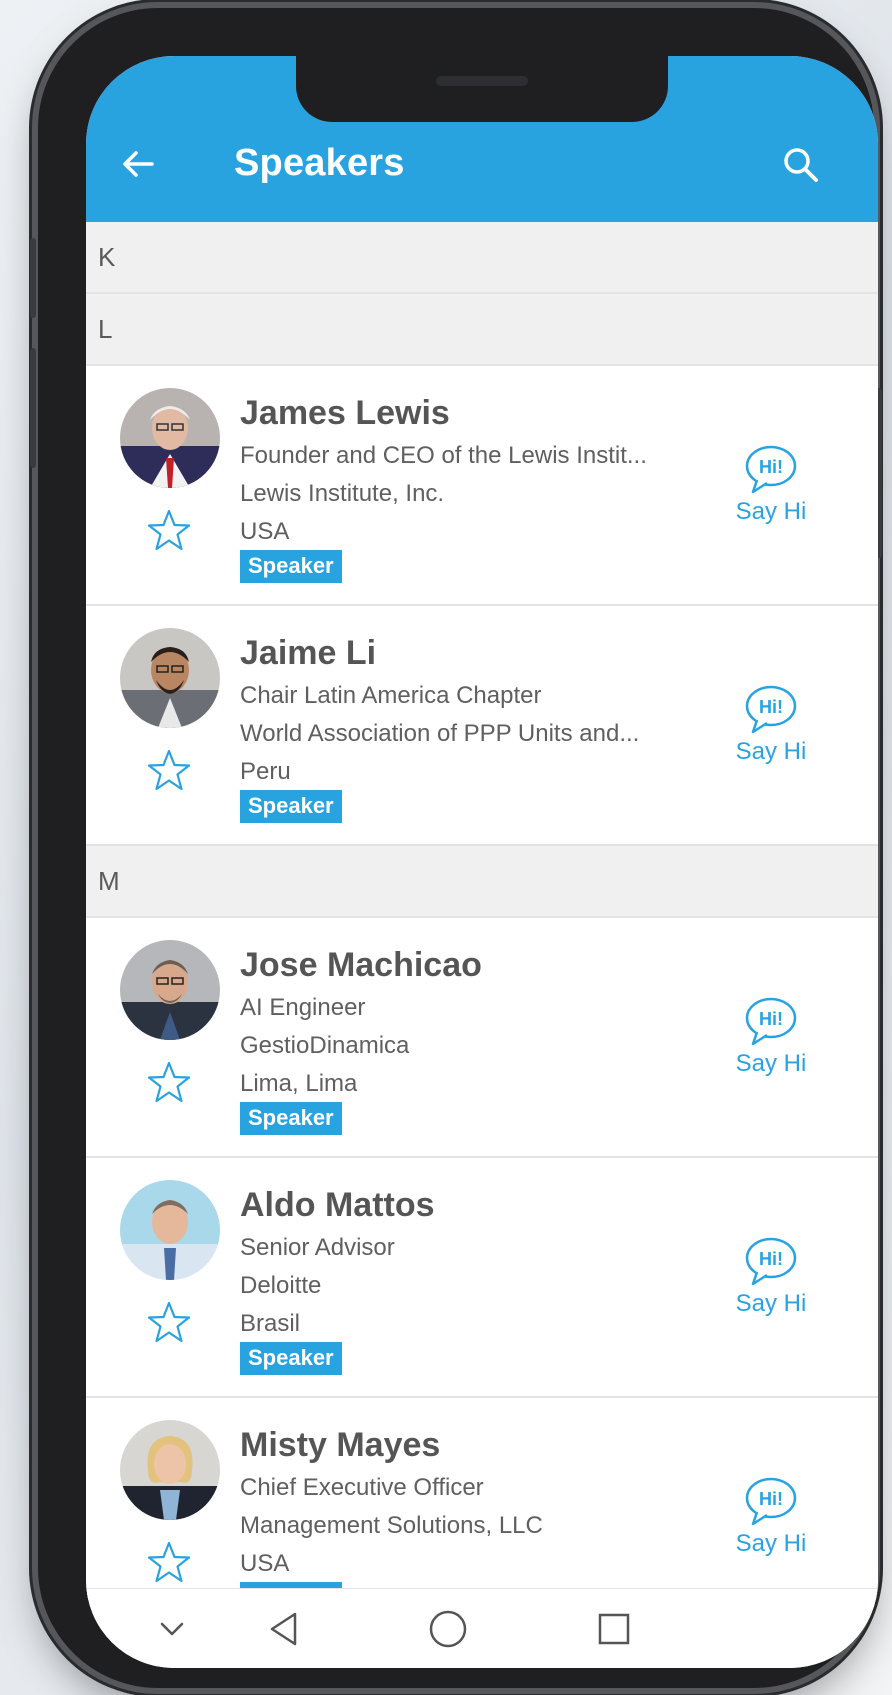 The width and height of the screenshot is (892, 1695). What do you see at coordinates (482, 1628) in the screenshot?
I see `android-nav-bar` at bounding box center [482, 1628].